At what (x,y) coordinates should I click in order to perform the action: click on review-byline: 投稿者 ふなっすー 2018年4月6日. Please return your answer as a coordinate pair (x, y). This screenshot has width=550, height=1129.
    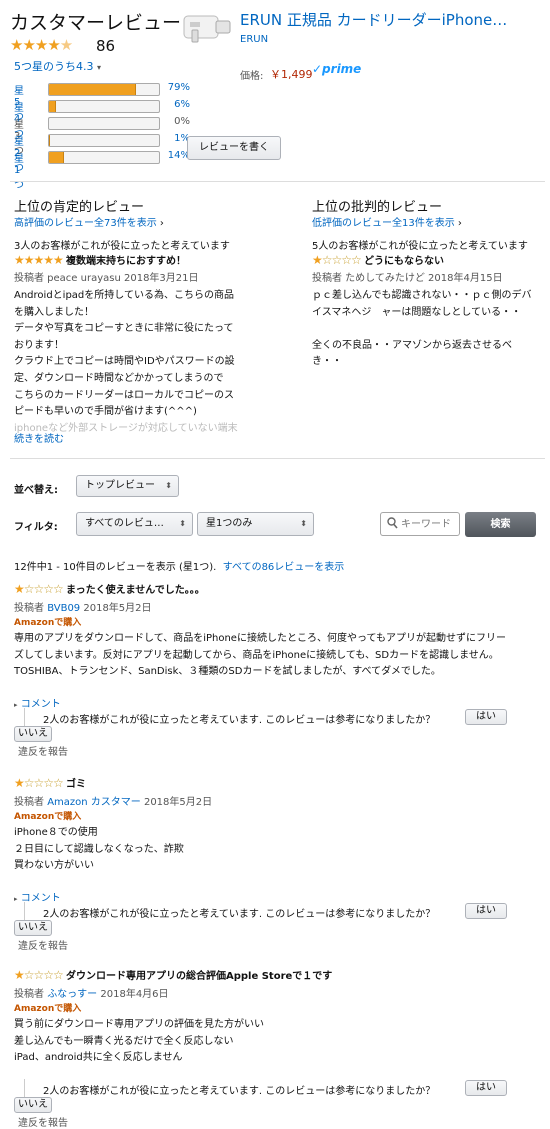
    Looking at the image, I should click on (91, 994).